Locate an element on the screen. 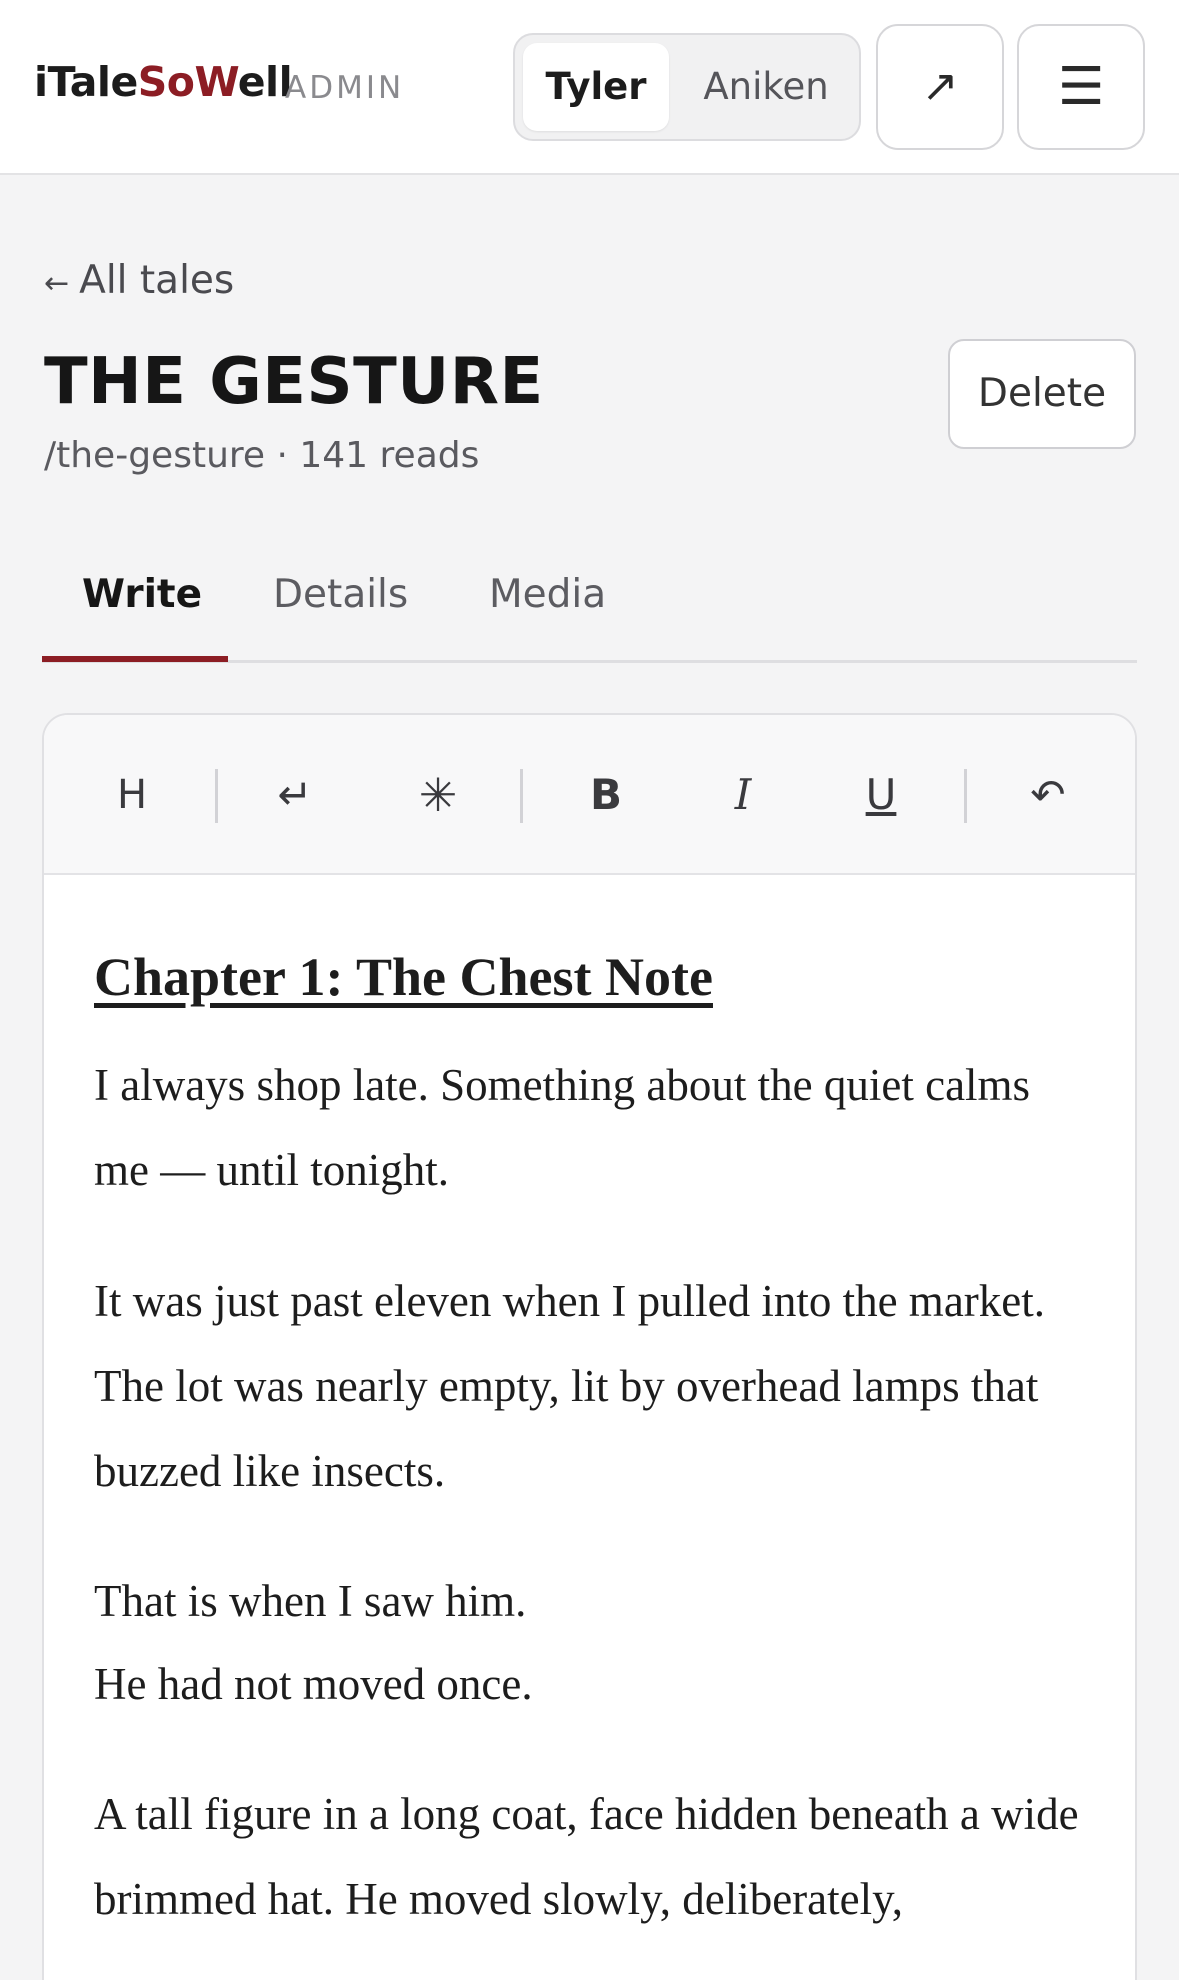 The width and height of the screenshot is (1179, 1980). user-switcher: Tyler Aniken is located at coordinates (687, 87).